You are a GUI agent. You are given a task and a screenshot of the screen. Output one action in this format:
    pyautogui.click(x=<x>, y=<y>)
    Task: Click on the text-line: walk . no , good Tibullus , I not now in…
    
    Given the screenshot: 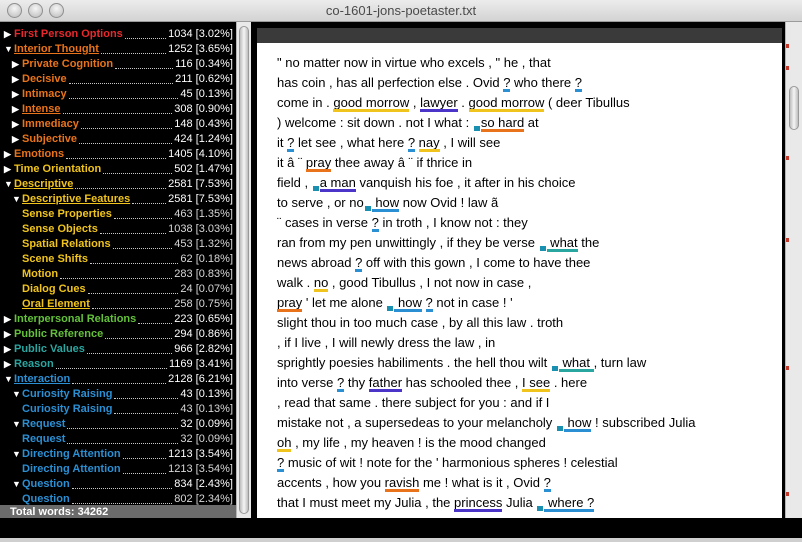 What is the action you would take?
    pyautogui.click(x=486, y=285)
    